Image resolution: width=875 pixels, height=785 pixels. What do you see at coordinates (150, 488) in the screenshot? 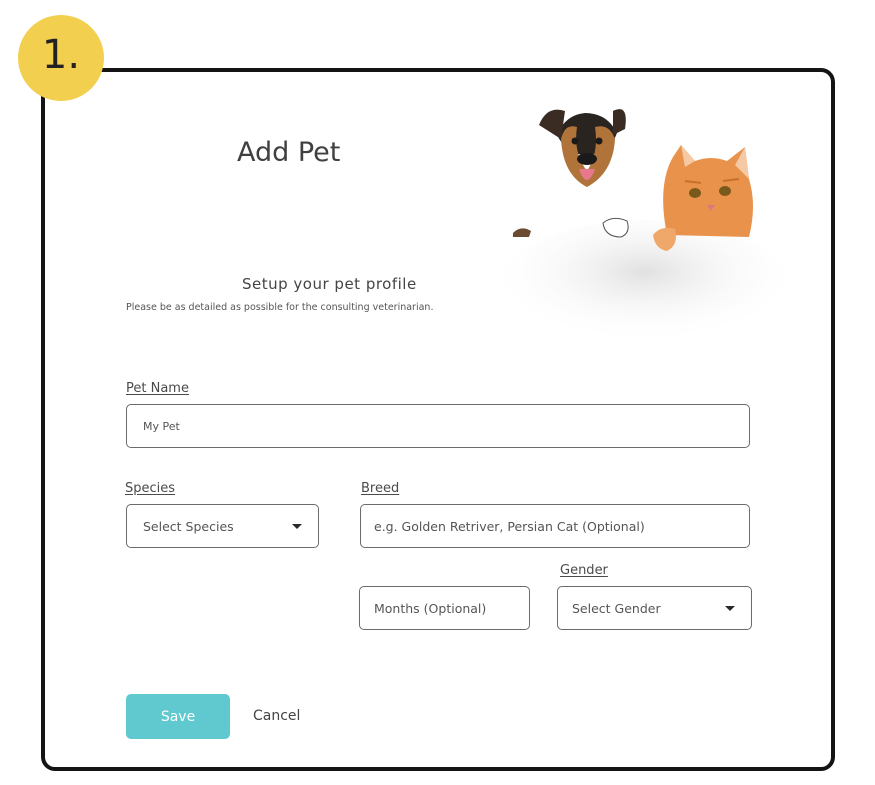
I see `species-label: Species` at bounding box center [150, 488].